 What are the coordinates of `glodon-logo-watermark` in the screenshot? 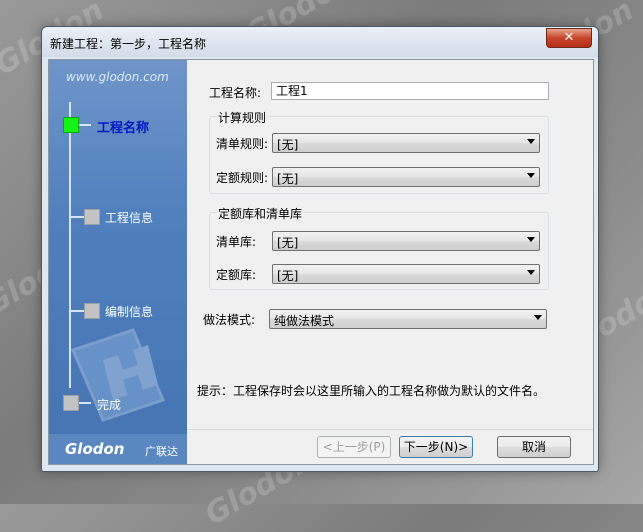 It's located at (118, 375).